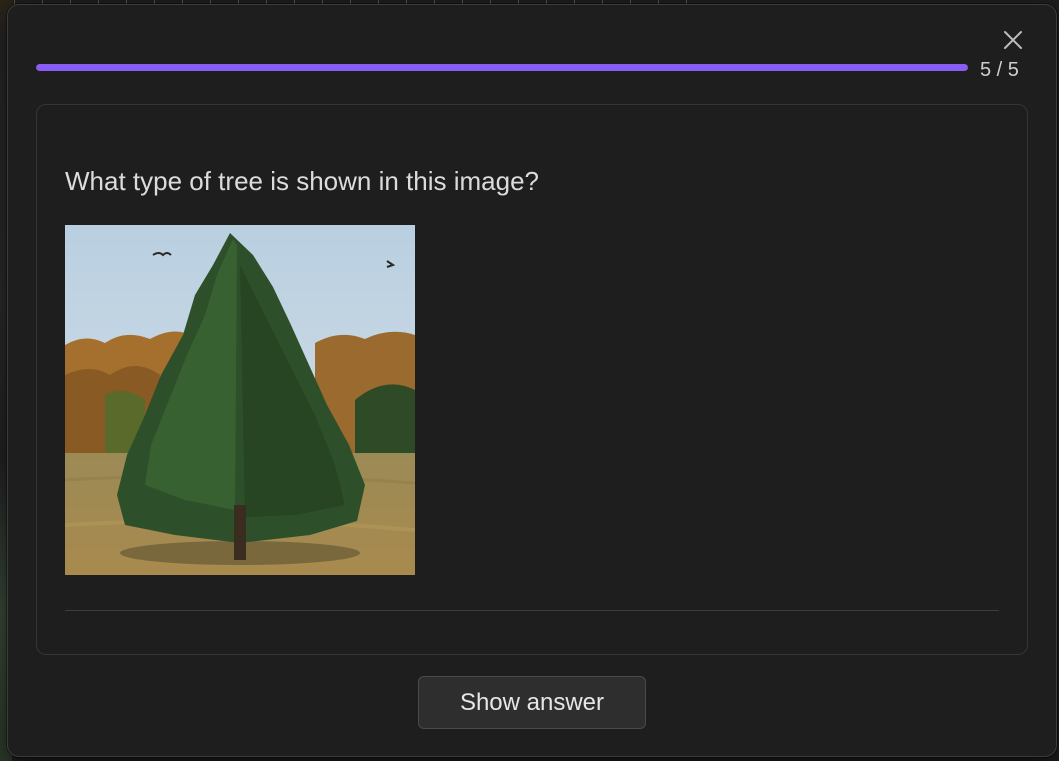 This screenshot has width=1059, height=761. I want to click on progress-fill, so click(502, 67).